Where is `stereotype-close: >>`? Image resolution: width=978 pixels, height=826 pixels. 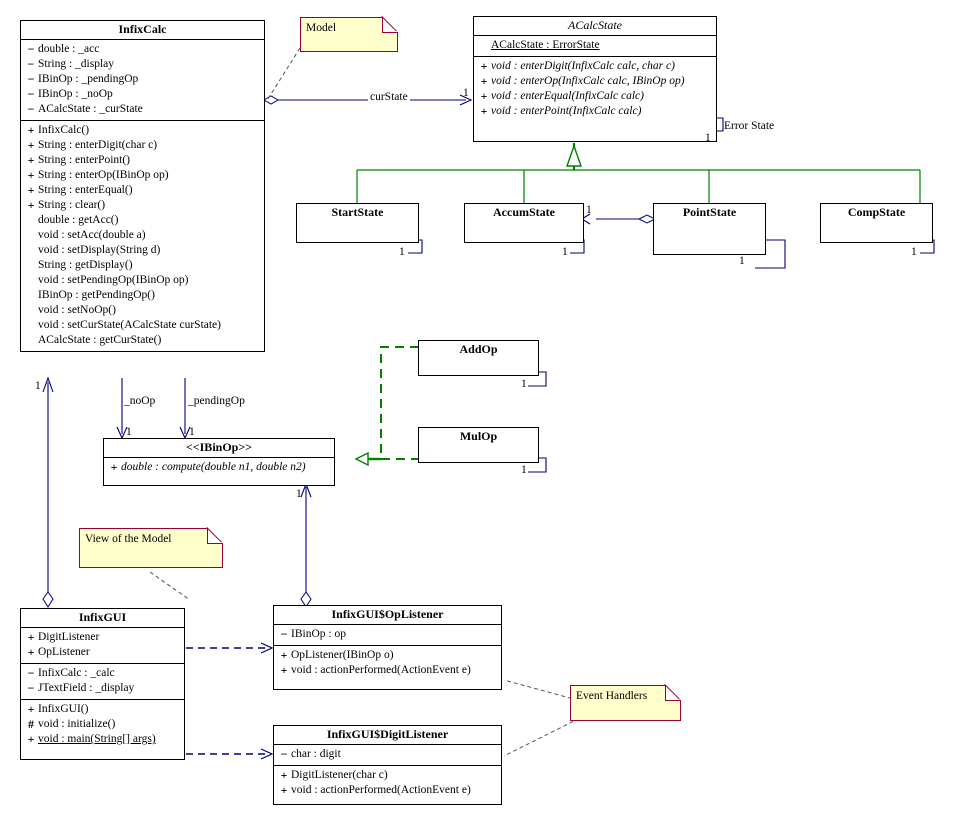 stereotype-close: >> is located at coordinates (245, 447).